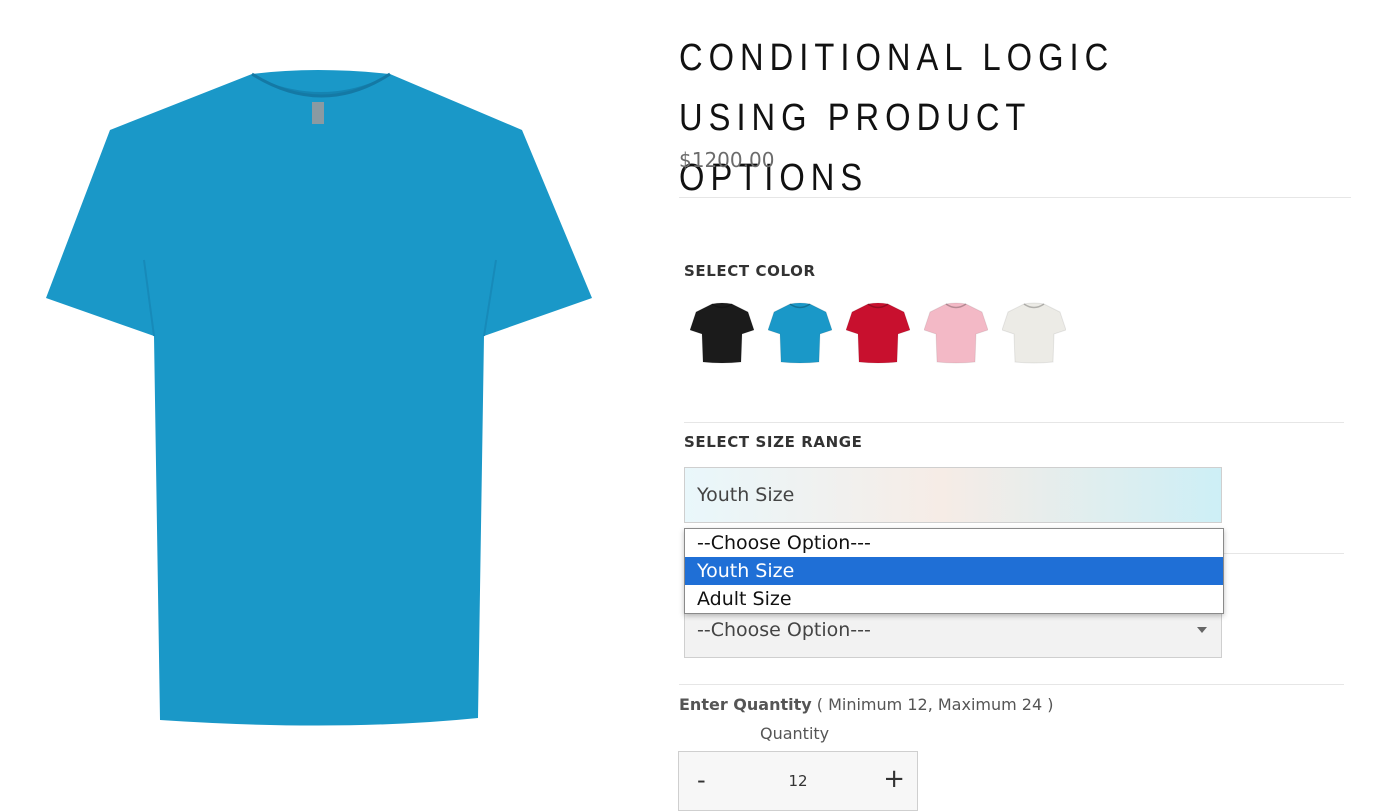 The width and height of the screenshot is (1381, 811). I want to click on select-color-label: SELECT COLOR, so click(750, 271).